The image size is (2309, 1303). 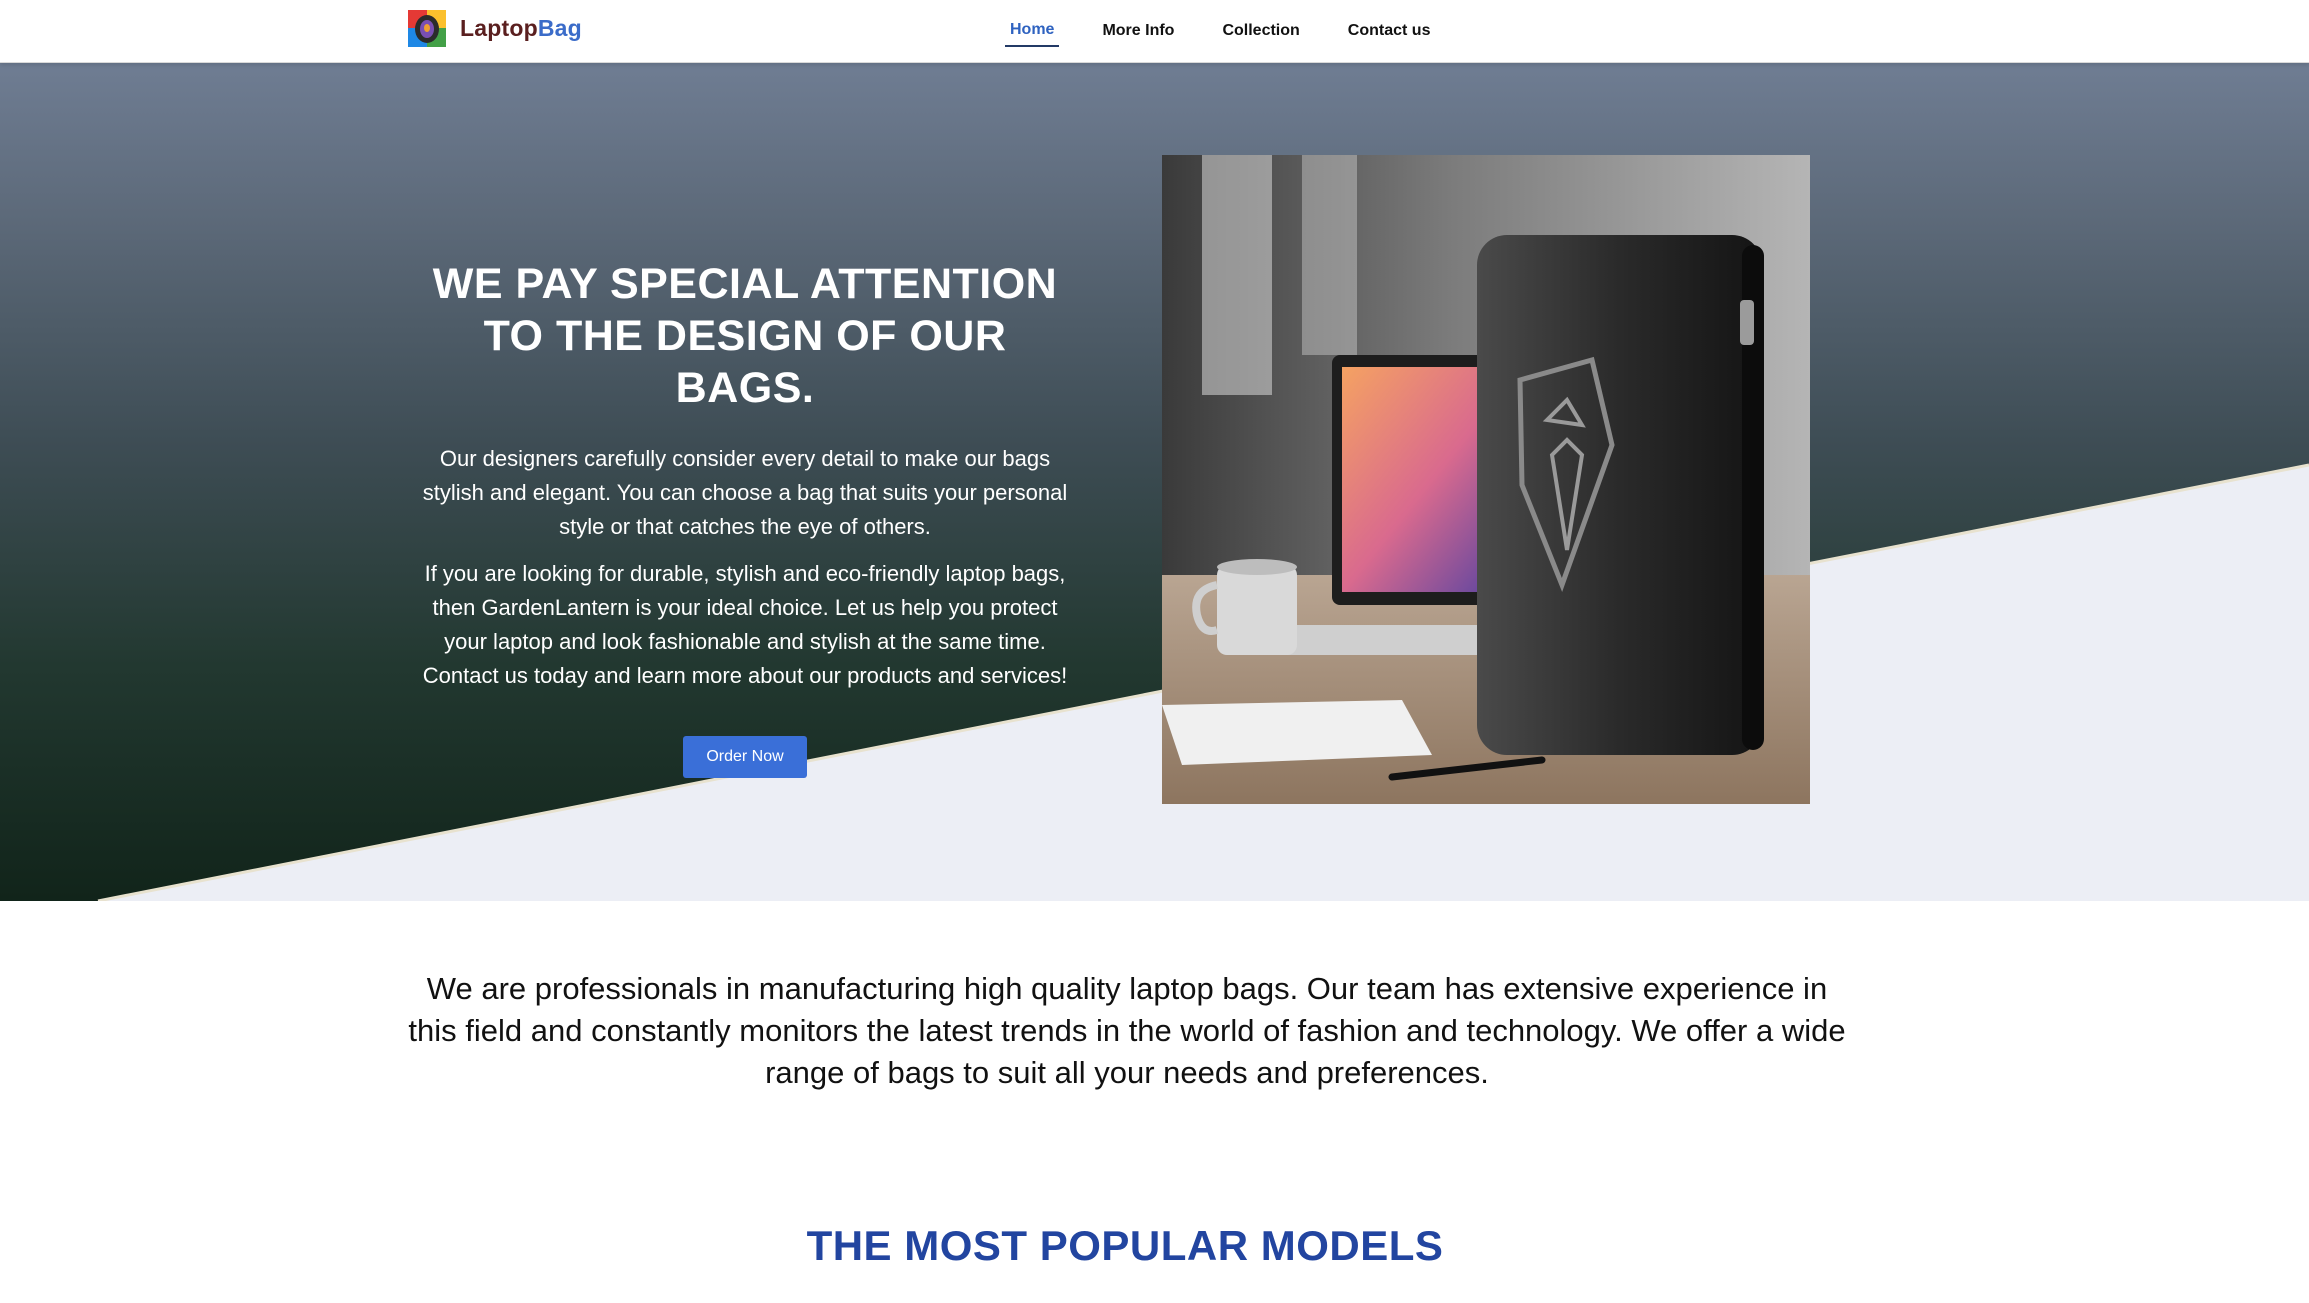 I want to click on logo-icon, so click(x=427, y=28).